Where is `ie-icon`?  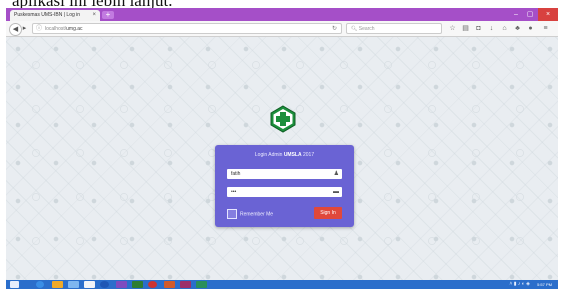 ie-icon is located at coordinates (104, 284).